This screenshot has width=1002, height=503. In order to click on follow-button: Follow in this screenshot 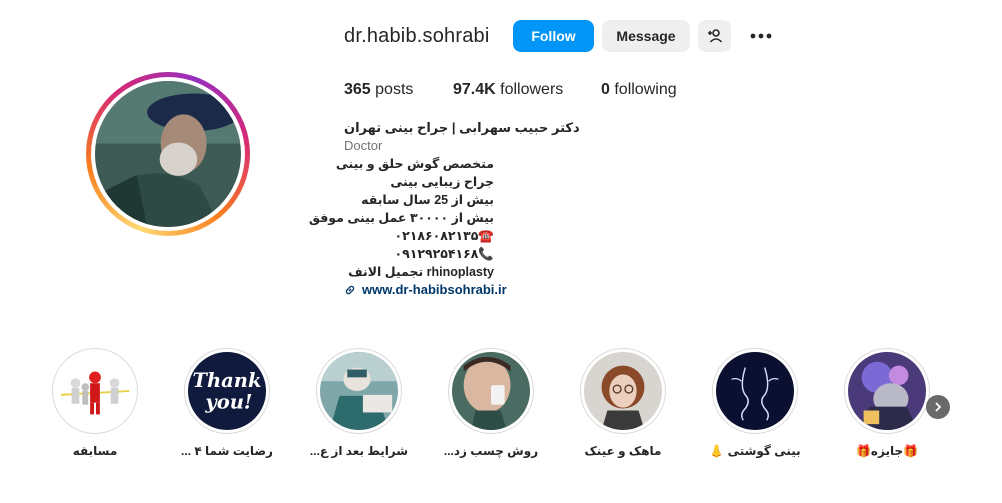, I will do `click(553, 36)`.